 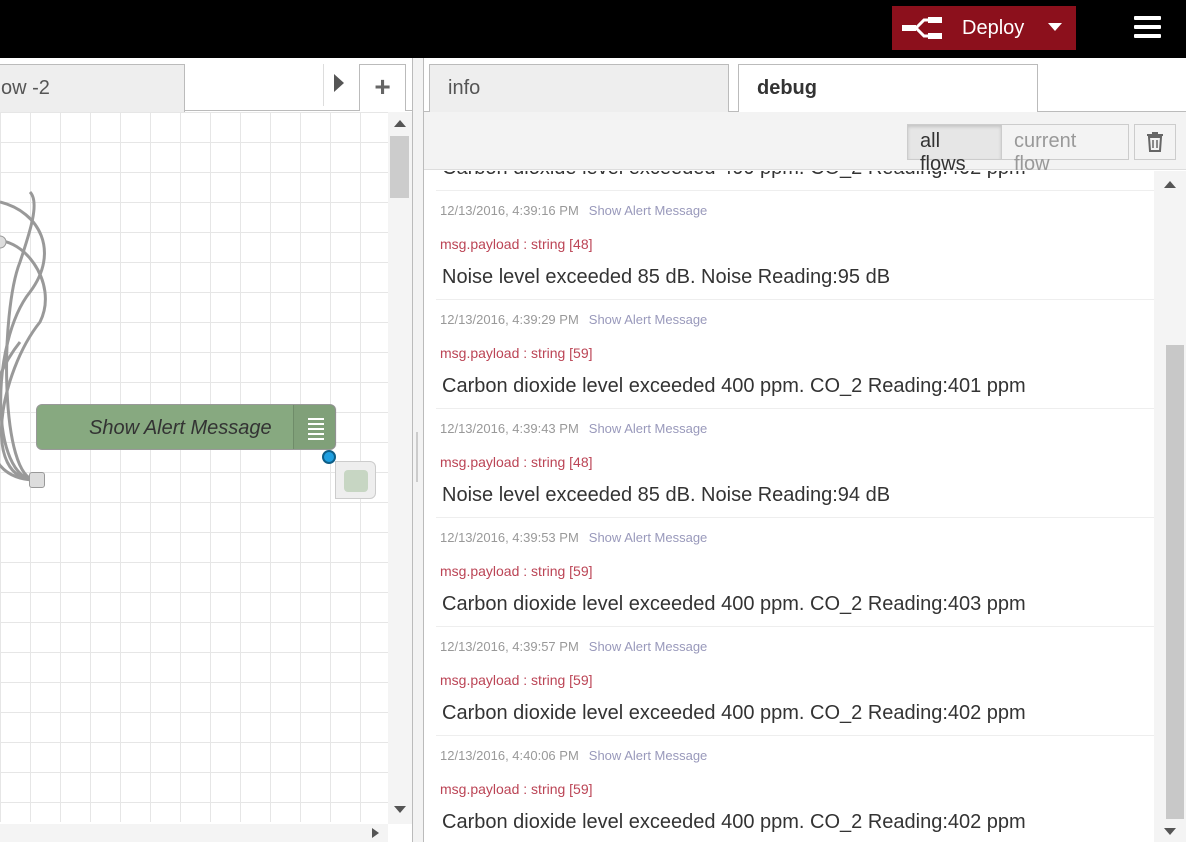 I want to click on message-meta: 12/13/2016, 4:39:57 PM Show Alert Message, so click(x=573, y=646).